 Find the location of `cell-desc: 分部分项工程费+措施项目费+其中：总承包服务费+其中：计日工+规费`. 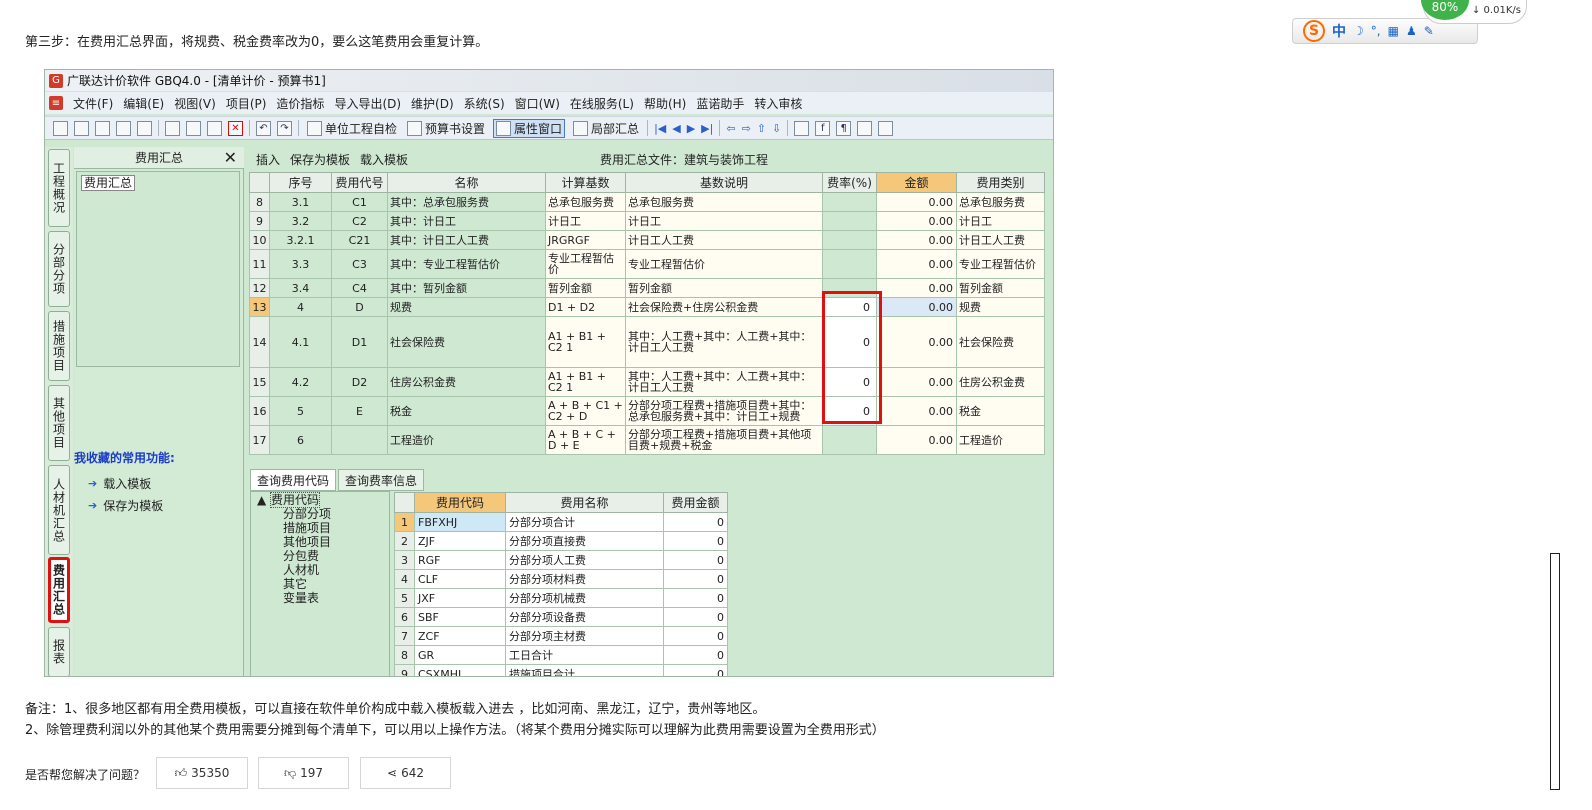

cell-desc: 分部分项工程费+措施项目费+其中：总承包服务费+其中：计日工+规费 is located at coordinates (724, 411).